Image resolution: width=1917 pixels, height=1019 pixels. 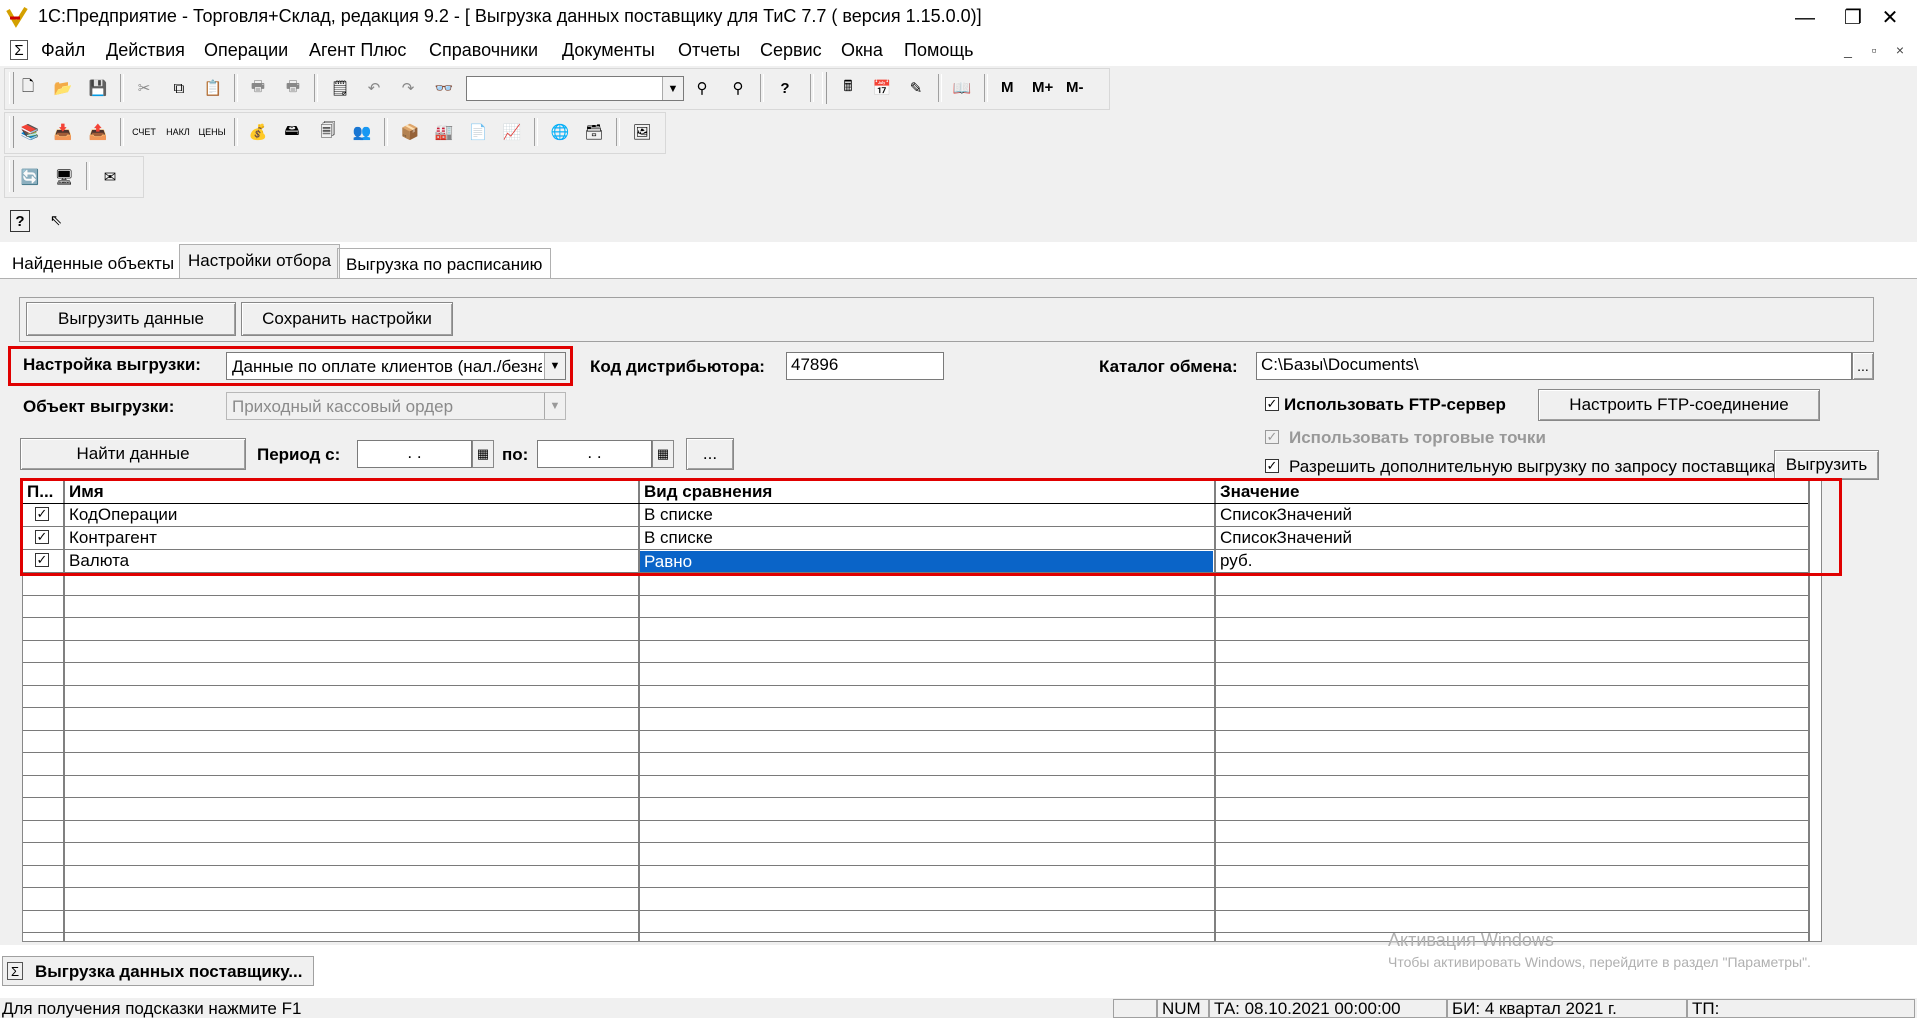 I want to click on help-icon: ?, so click(x=785, y=88).